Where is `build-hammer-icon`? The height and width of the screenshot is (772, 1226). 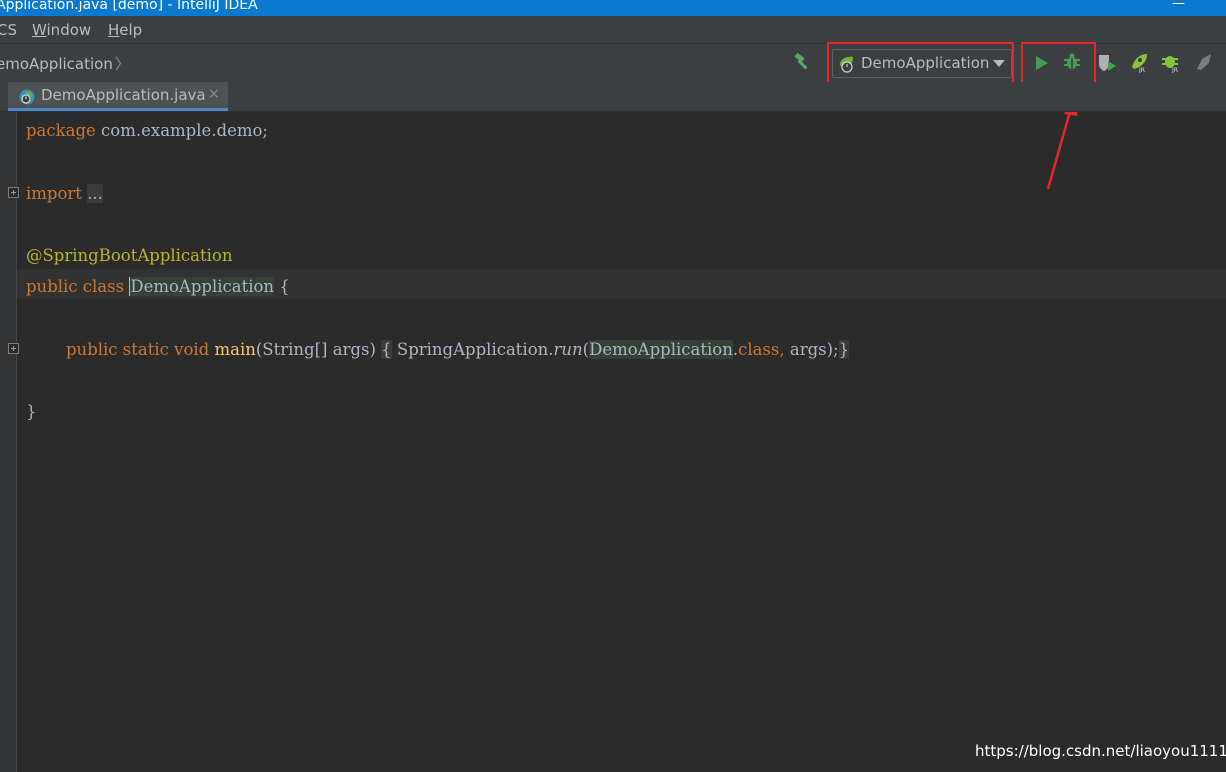 build-hammer-icon is located at coordinates (802, 62).